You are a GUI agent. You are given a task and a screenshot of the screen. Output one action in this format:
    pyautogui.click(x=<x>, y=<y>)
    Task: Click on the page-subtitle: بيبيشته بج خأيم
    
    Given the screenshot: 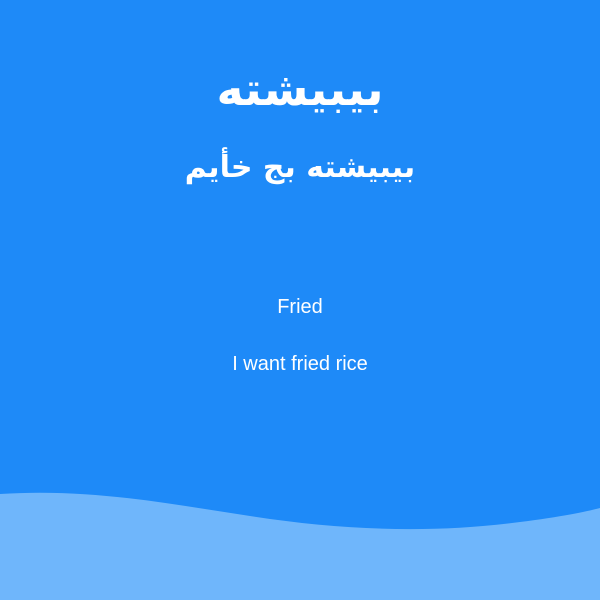 What is the action you would take?
    pyautogui.click(x=300, y=167)
    